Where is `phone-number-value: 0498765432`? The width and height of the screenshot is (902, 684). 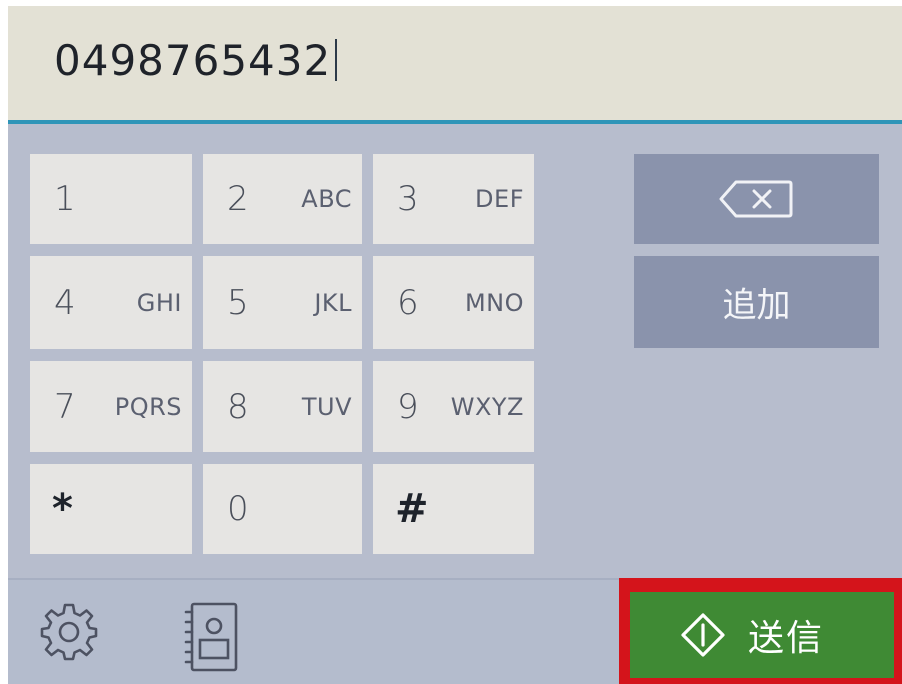 phone-number-value: 0498765432 is located at coordinates (193, 60).